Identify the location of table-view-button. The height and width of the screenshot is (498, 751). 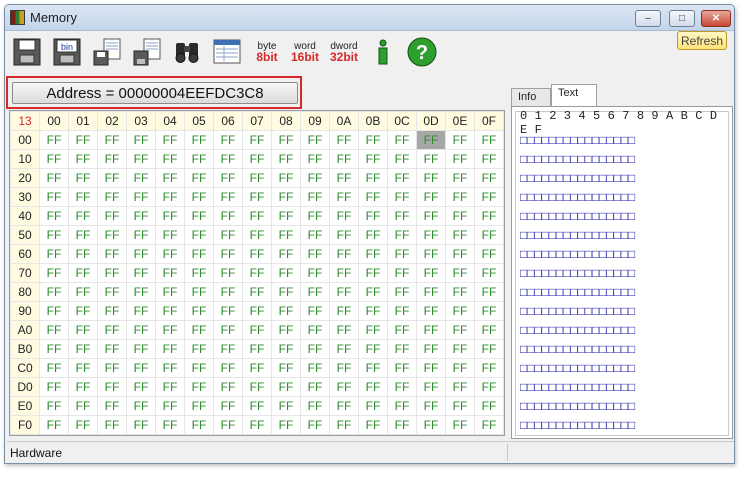
(227, 52).